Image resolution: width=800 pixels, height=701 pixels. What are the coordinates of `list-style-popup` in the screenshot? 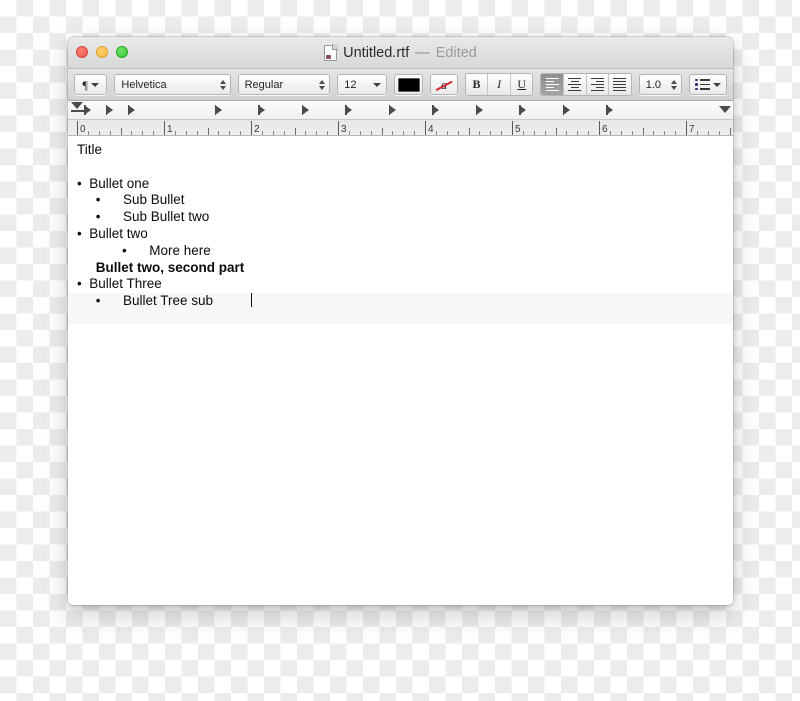 It's located at (708, 84).